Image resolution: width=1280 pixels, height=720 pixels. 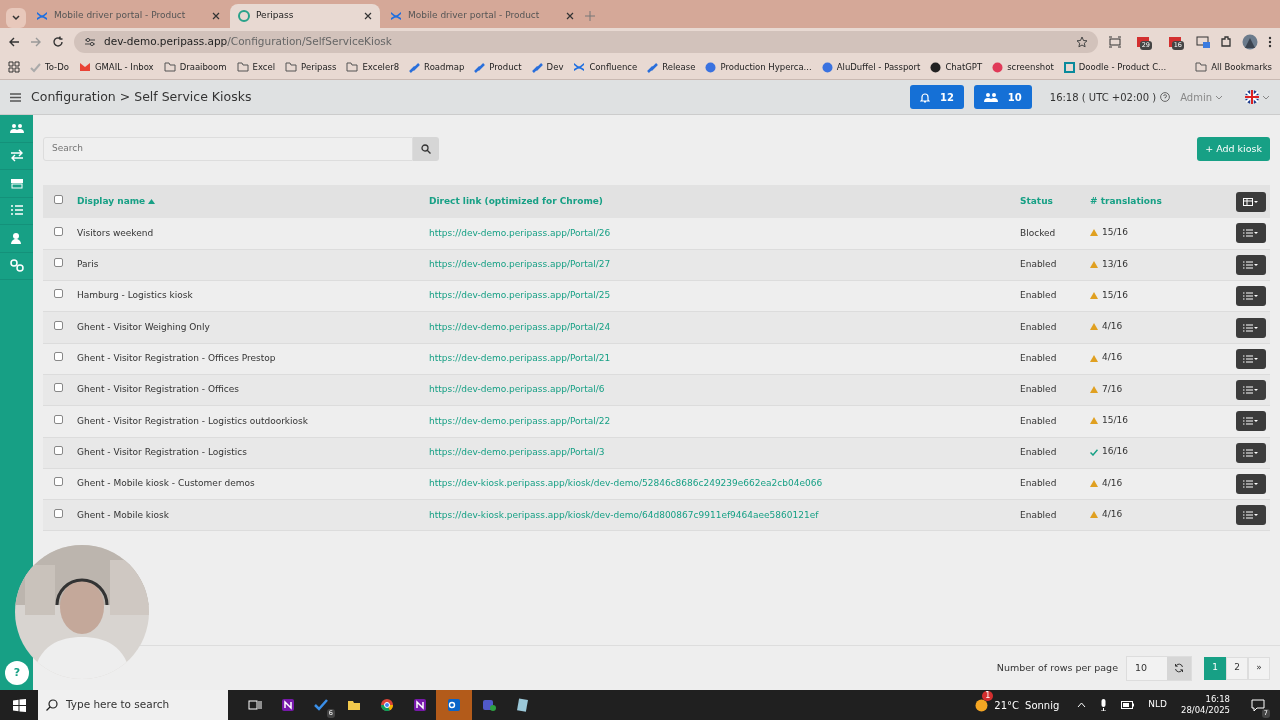 What do you see at coordinates (426, 149) in the screenshot?
I see `search-icon` at bounding box center [426, 149].